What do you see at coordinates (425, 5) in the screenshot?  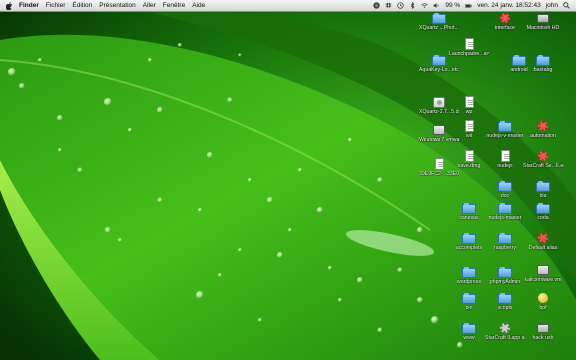 I see `wifi-icon` at bounding box center [425, 5].